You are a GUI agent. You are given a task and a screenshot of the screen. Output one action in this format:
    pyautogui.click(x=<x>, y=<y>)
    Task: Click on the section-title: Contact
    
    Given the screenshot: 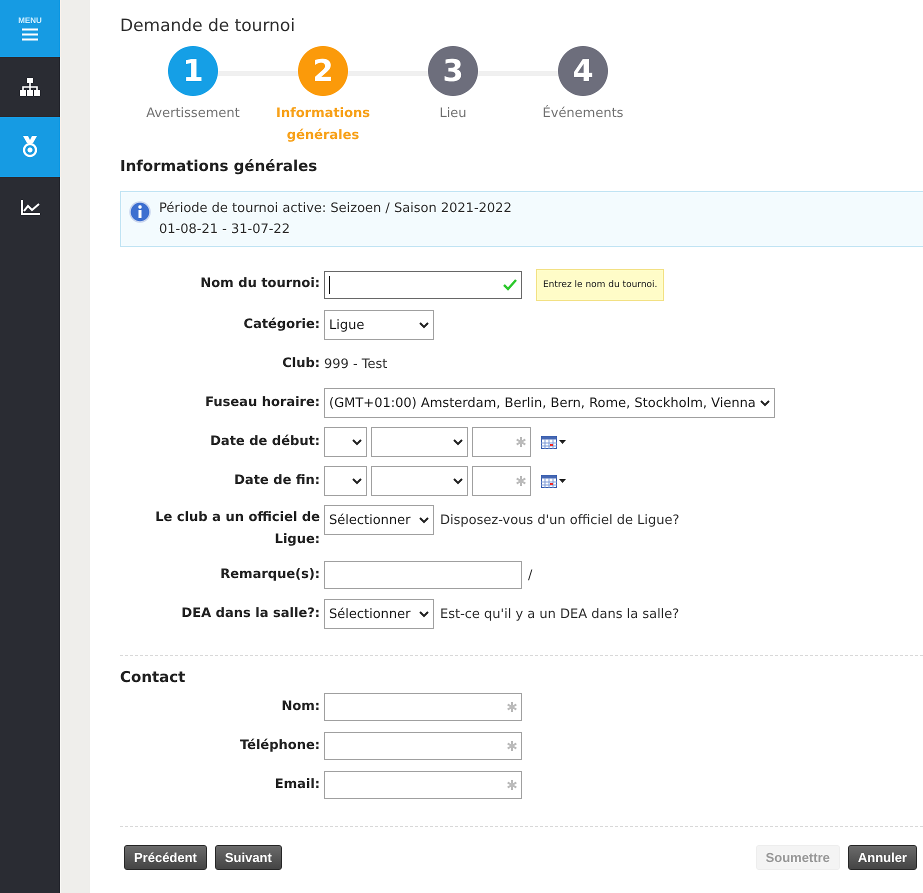 What is the action you would take?
    pyautogui.click(x=153, y=677)
    